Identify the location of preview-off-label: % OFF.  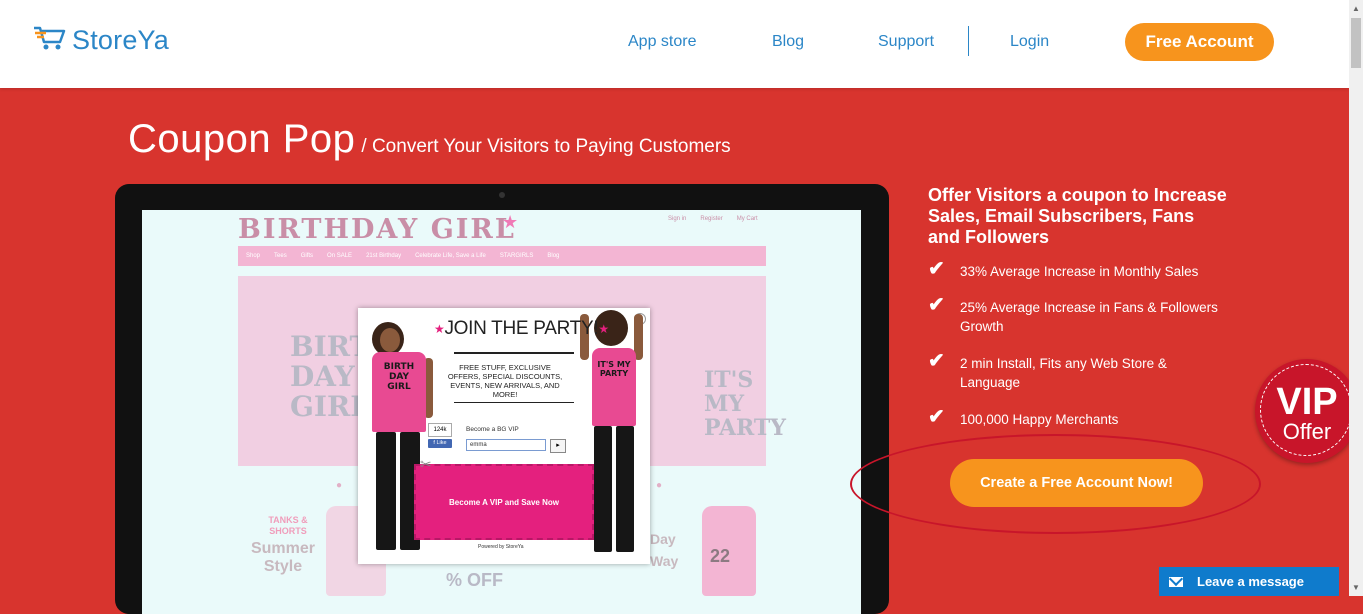
(474, 580).